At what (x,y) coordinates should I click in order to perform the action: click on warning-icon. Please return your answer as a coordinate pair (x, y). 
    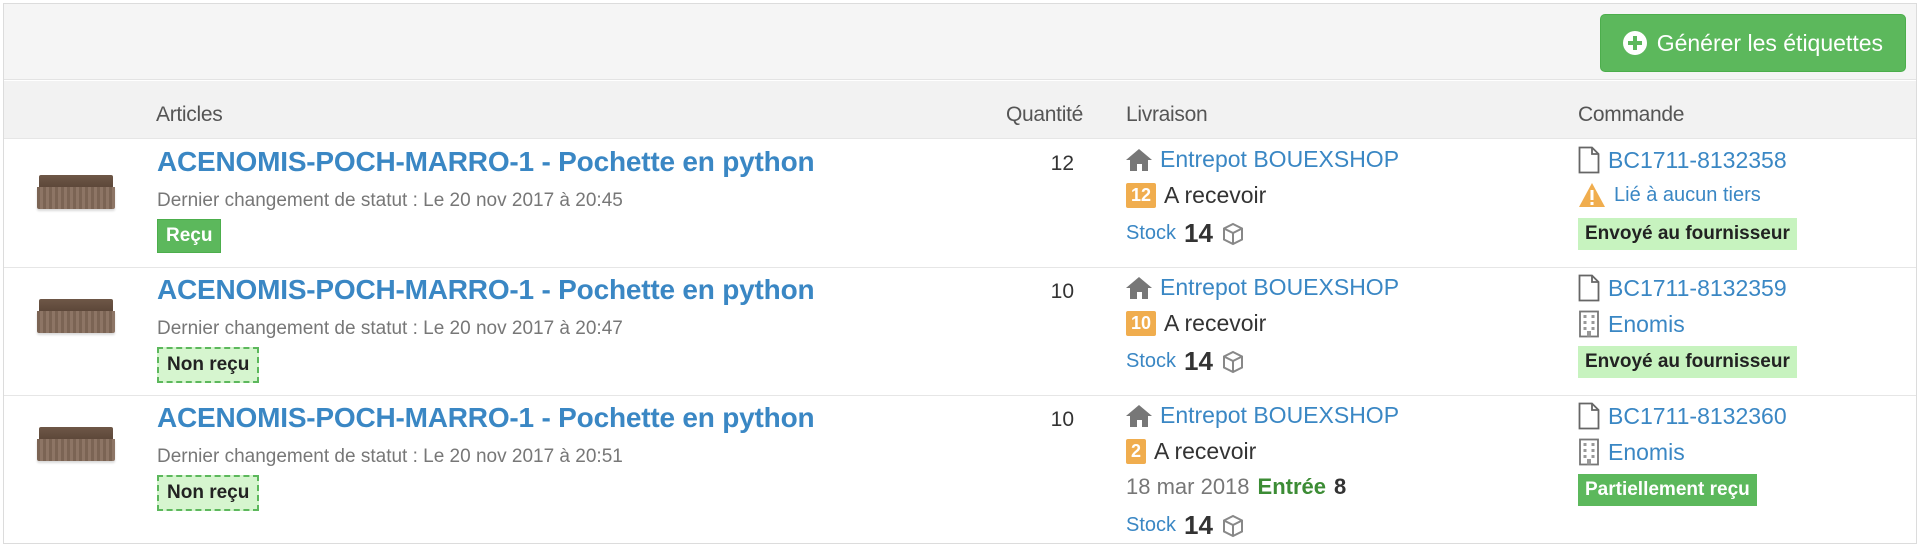
    Looking at the image, I should click on (1592, 195).